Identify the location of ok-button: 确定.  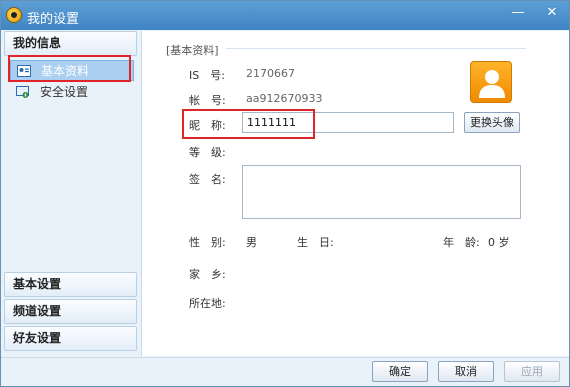
(400, 371).